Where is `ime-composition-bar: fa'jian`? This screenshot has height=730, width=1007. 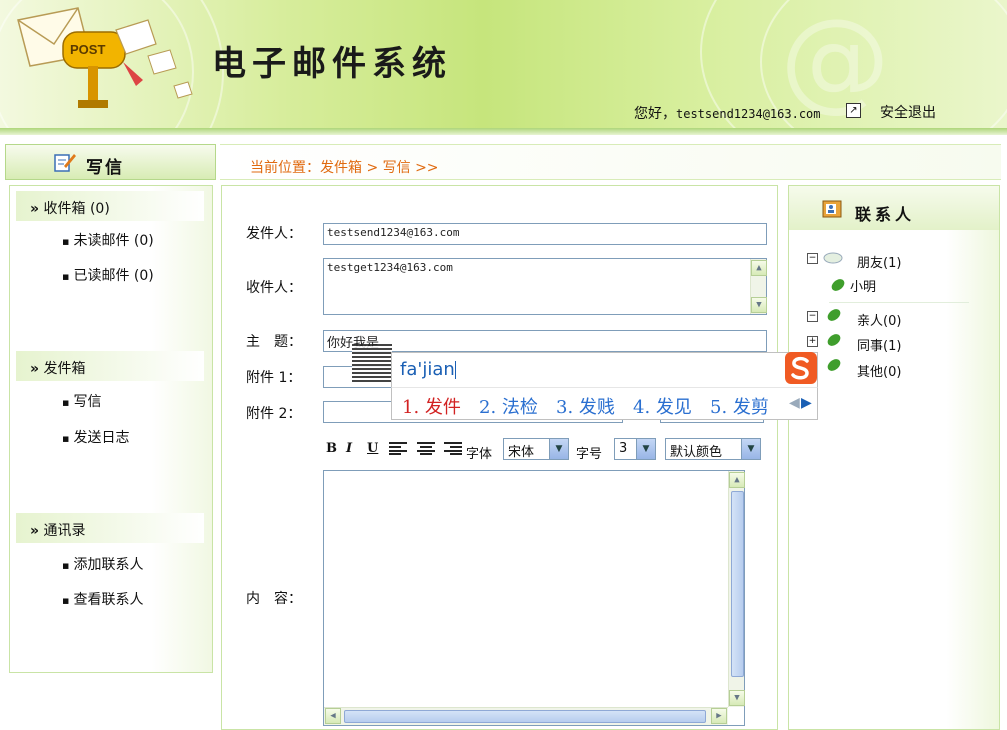 ime-composition-bar: fa'jian is located at coordinates (604, 370).